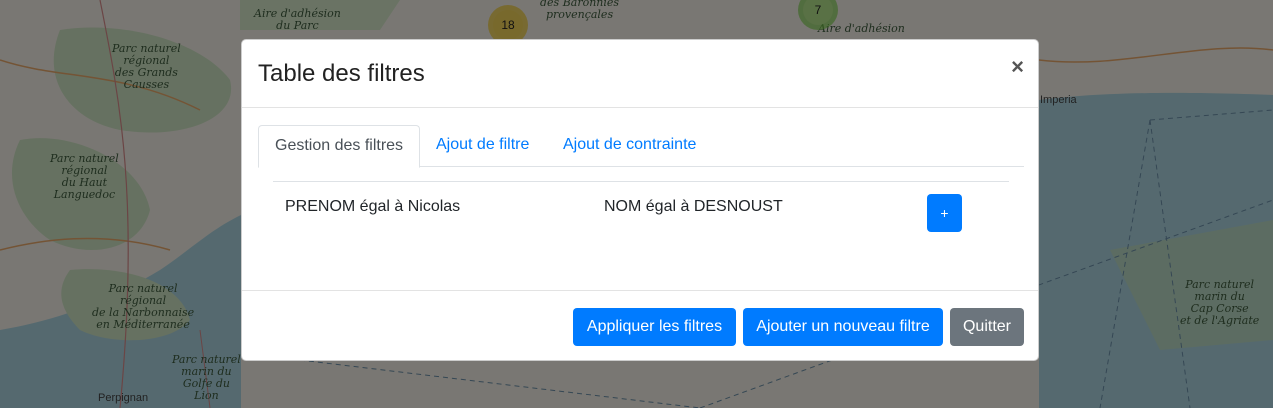 The height and width of the screenshot is (408, 1273). Describe the element at coordinates (482, 146) in the screenshot. I see `tab-ajout-de-filtre: Ajout de filtre` at that location.